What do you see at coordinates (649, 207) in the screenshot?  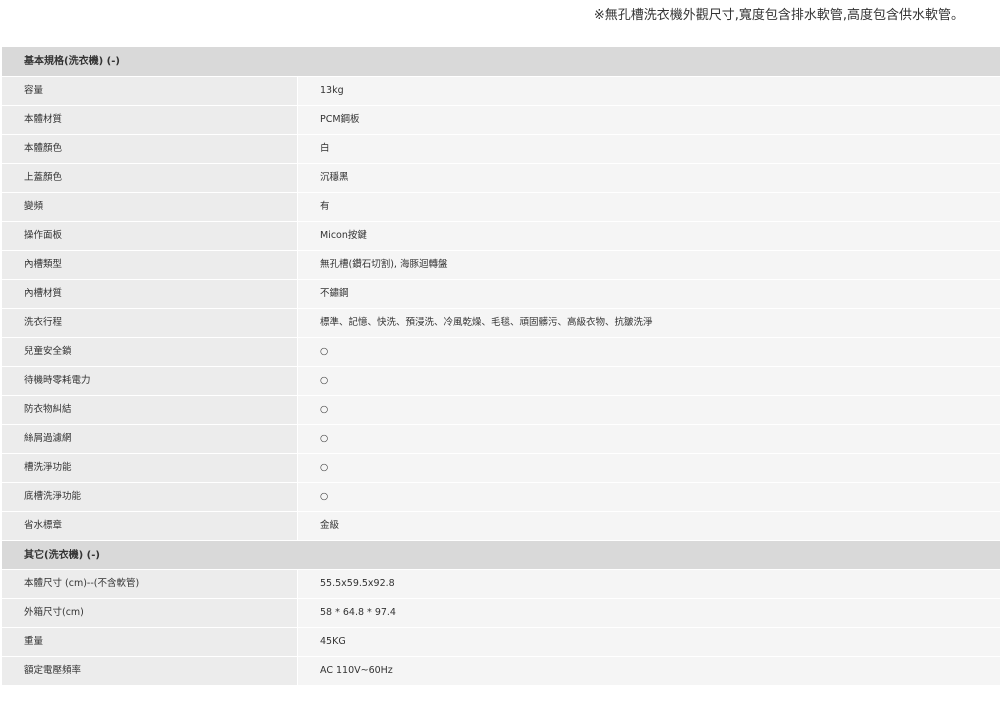 I see `spec-value: 有` at bounding box center [649, 207].